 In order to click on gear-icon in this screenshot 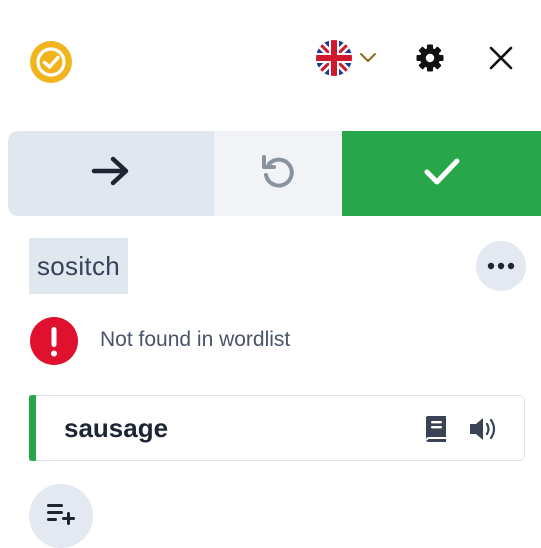, I will do `click(430, 60)`.